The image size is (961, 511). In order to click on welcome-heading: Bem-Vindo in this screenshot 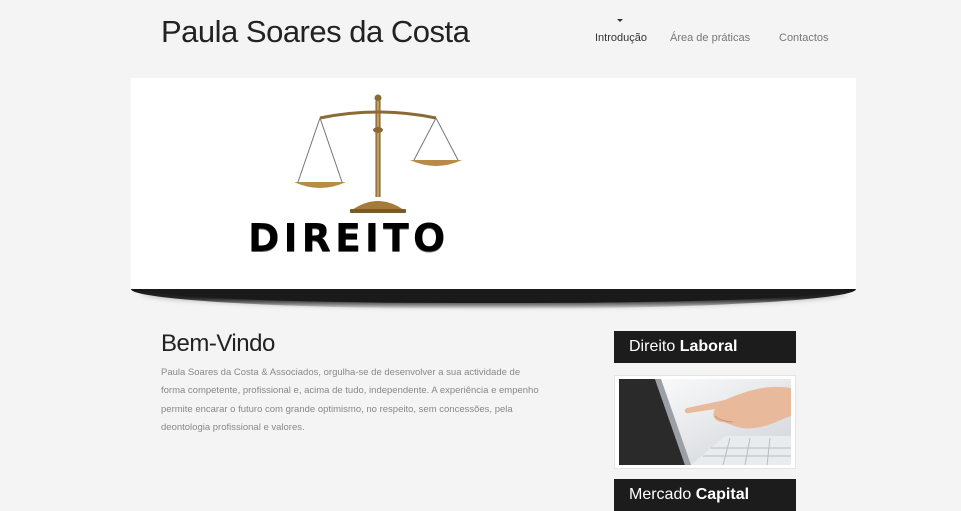, I will do `click(218, 343)`.